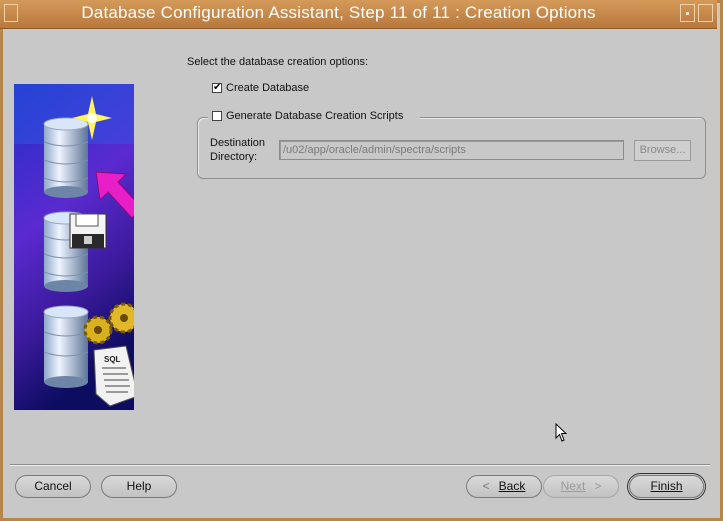  I want to click on destination-label-line2: Directory:, so click(234, 157).